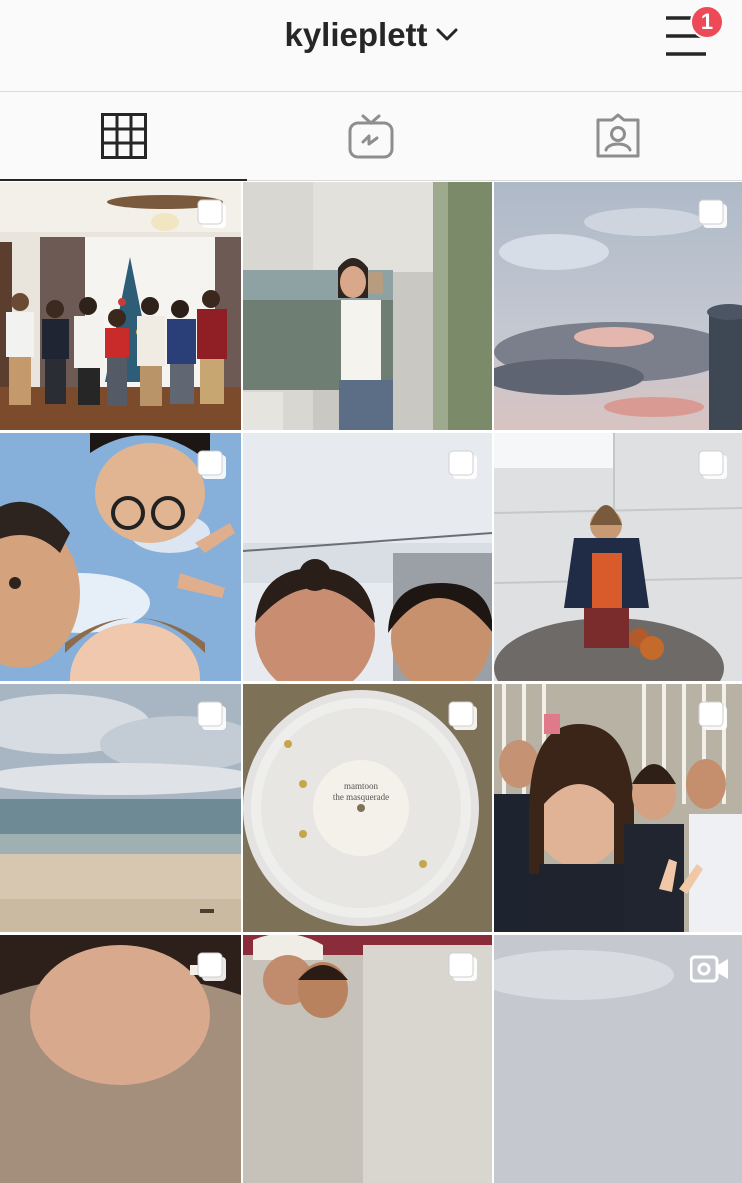  I want to click on username: kylieplett, so click(355, 35).